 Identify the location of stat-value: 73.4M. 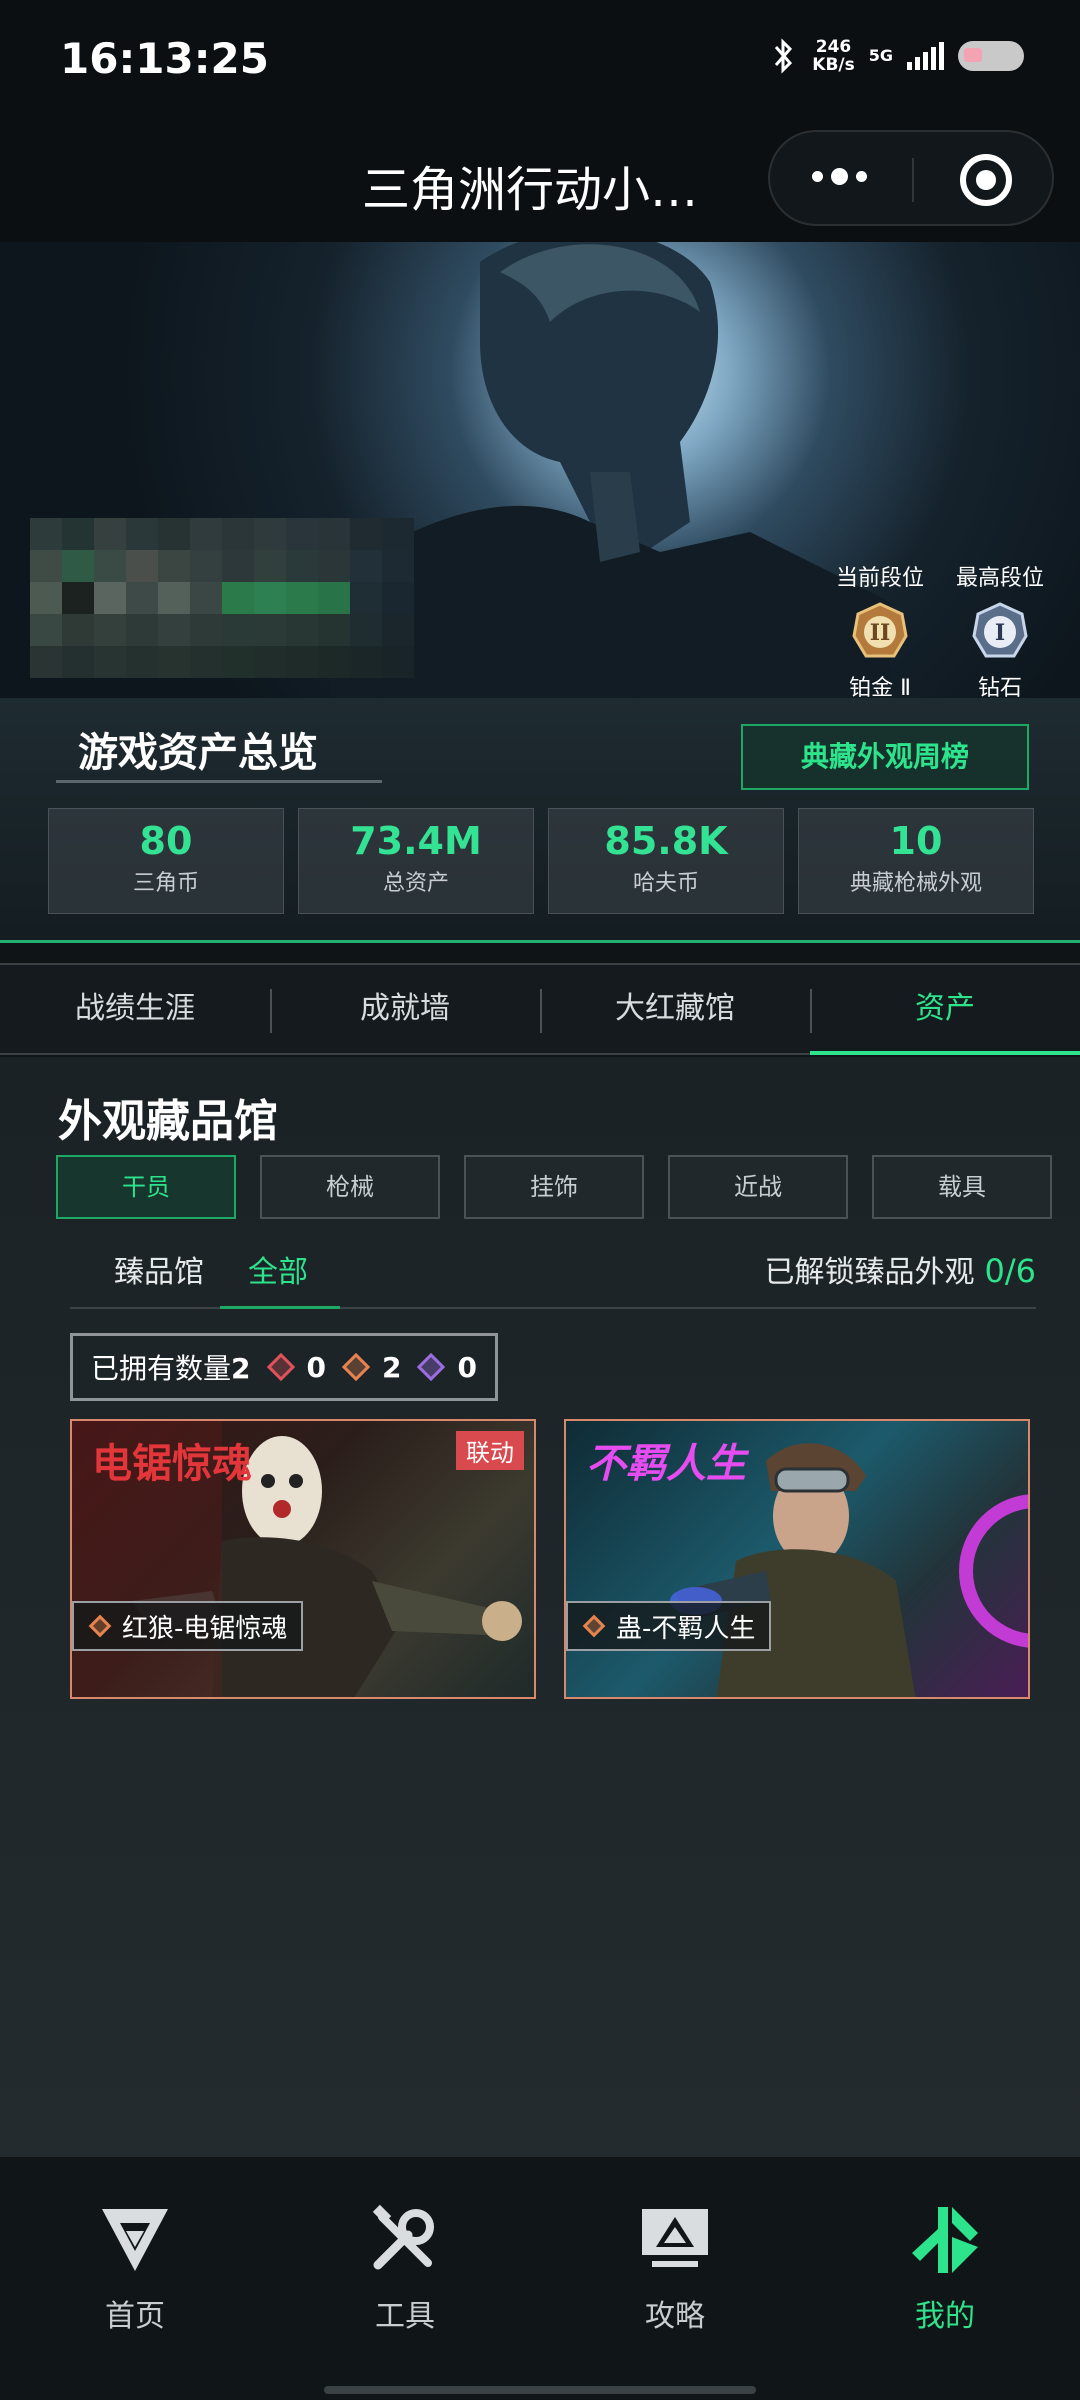
(416, 841).